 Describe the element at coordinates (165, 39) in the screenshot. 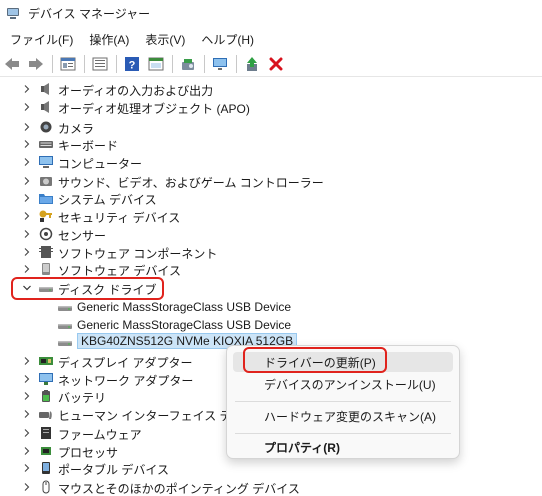

I see `menu-view: 表示(V)` at that location.